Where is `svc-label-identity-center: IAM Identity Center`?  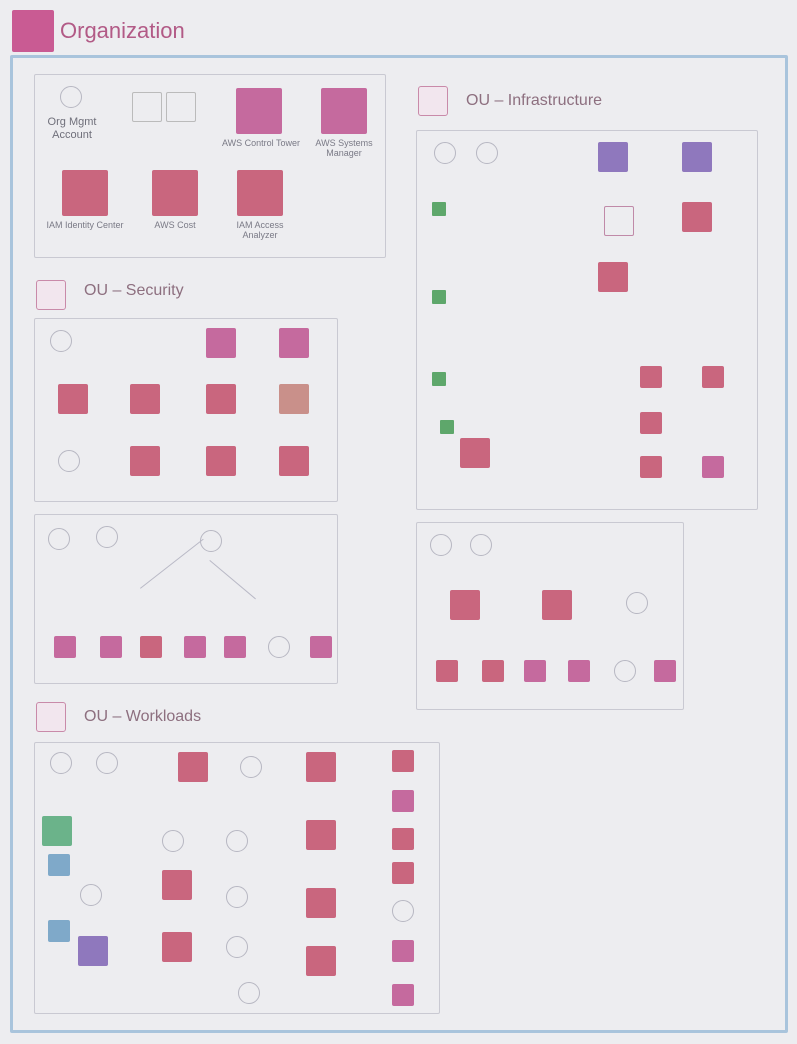 svc-label-identity-center: IAM Identity Center is located at coordinates (85, 225).